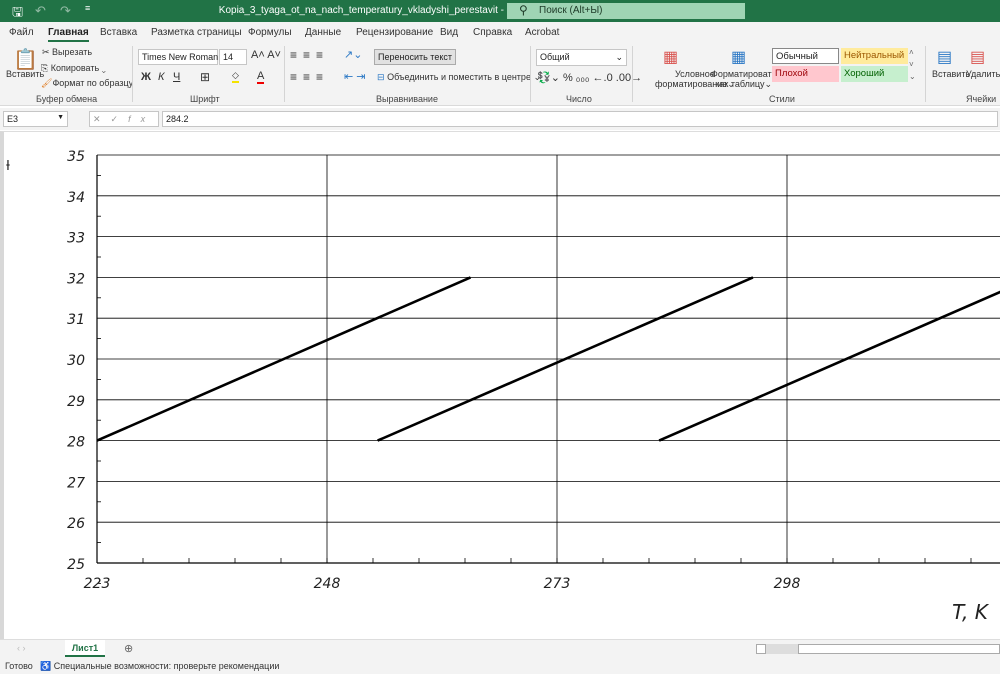 This screenshot has width=1000, height=674. What do you see at coordinates (13, 119) in the screenshot?
I see `name-box-value: E3` at bounding box center [13, 119].